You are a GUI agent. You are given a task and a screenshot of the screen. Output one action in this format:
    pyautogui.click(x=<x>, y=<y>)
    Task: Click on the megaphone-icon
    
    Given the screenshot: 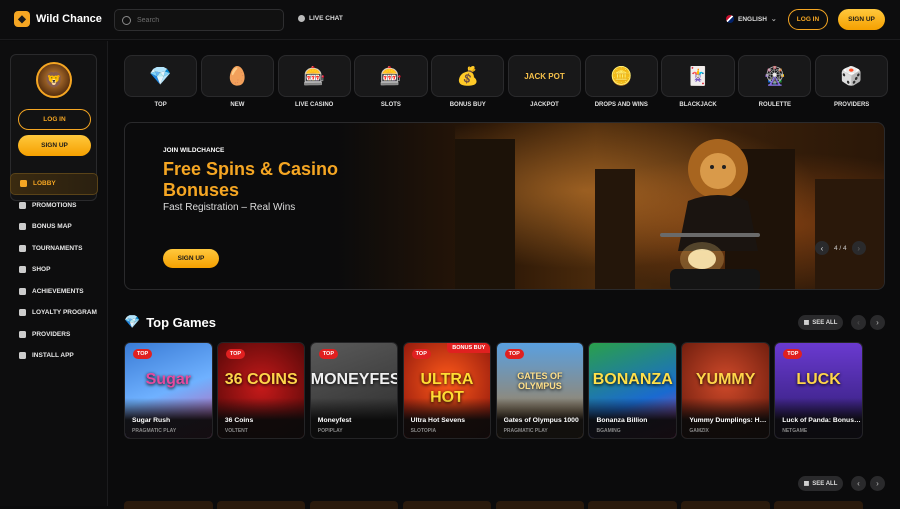 What is the action you would take?
    pyautogui.click(x=22, y=205)
    